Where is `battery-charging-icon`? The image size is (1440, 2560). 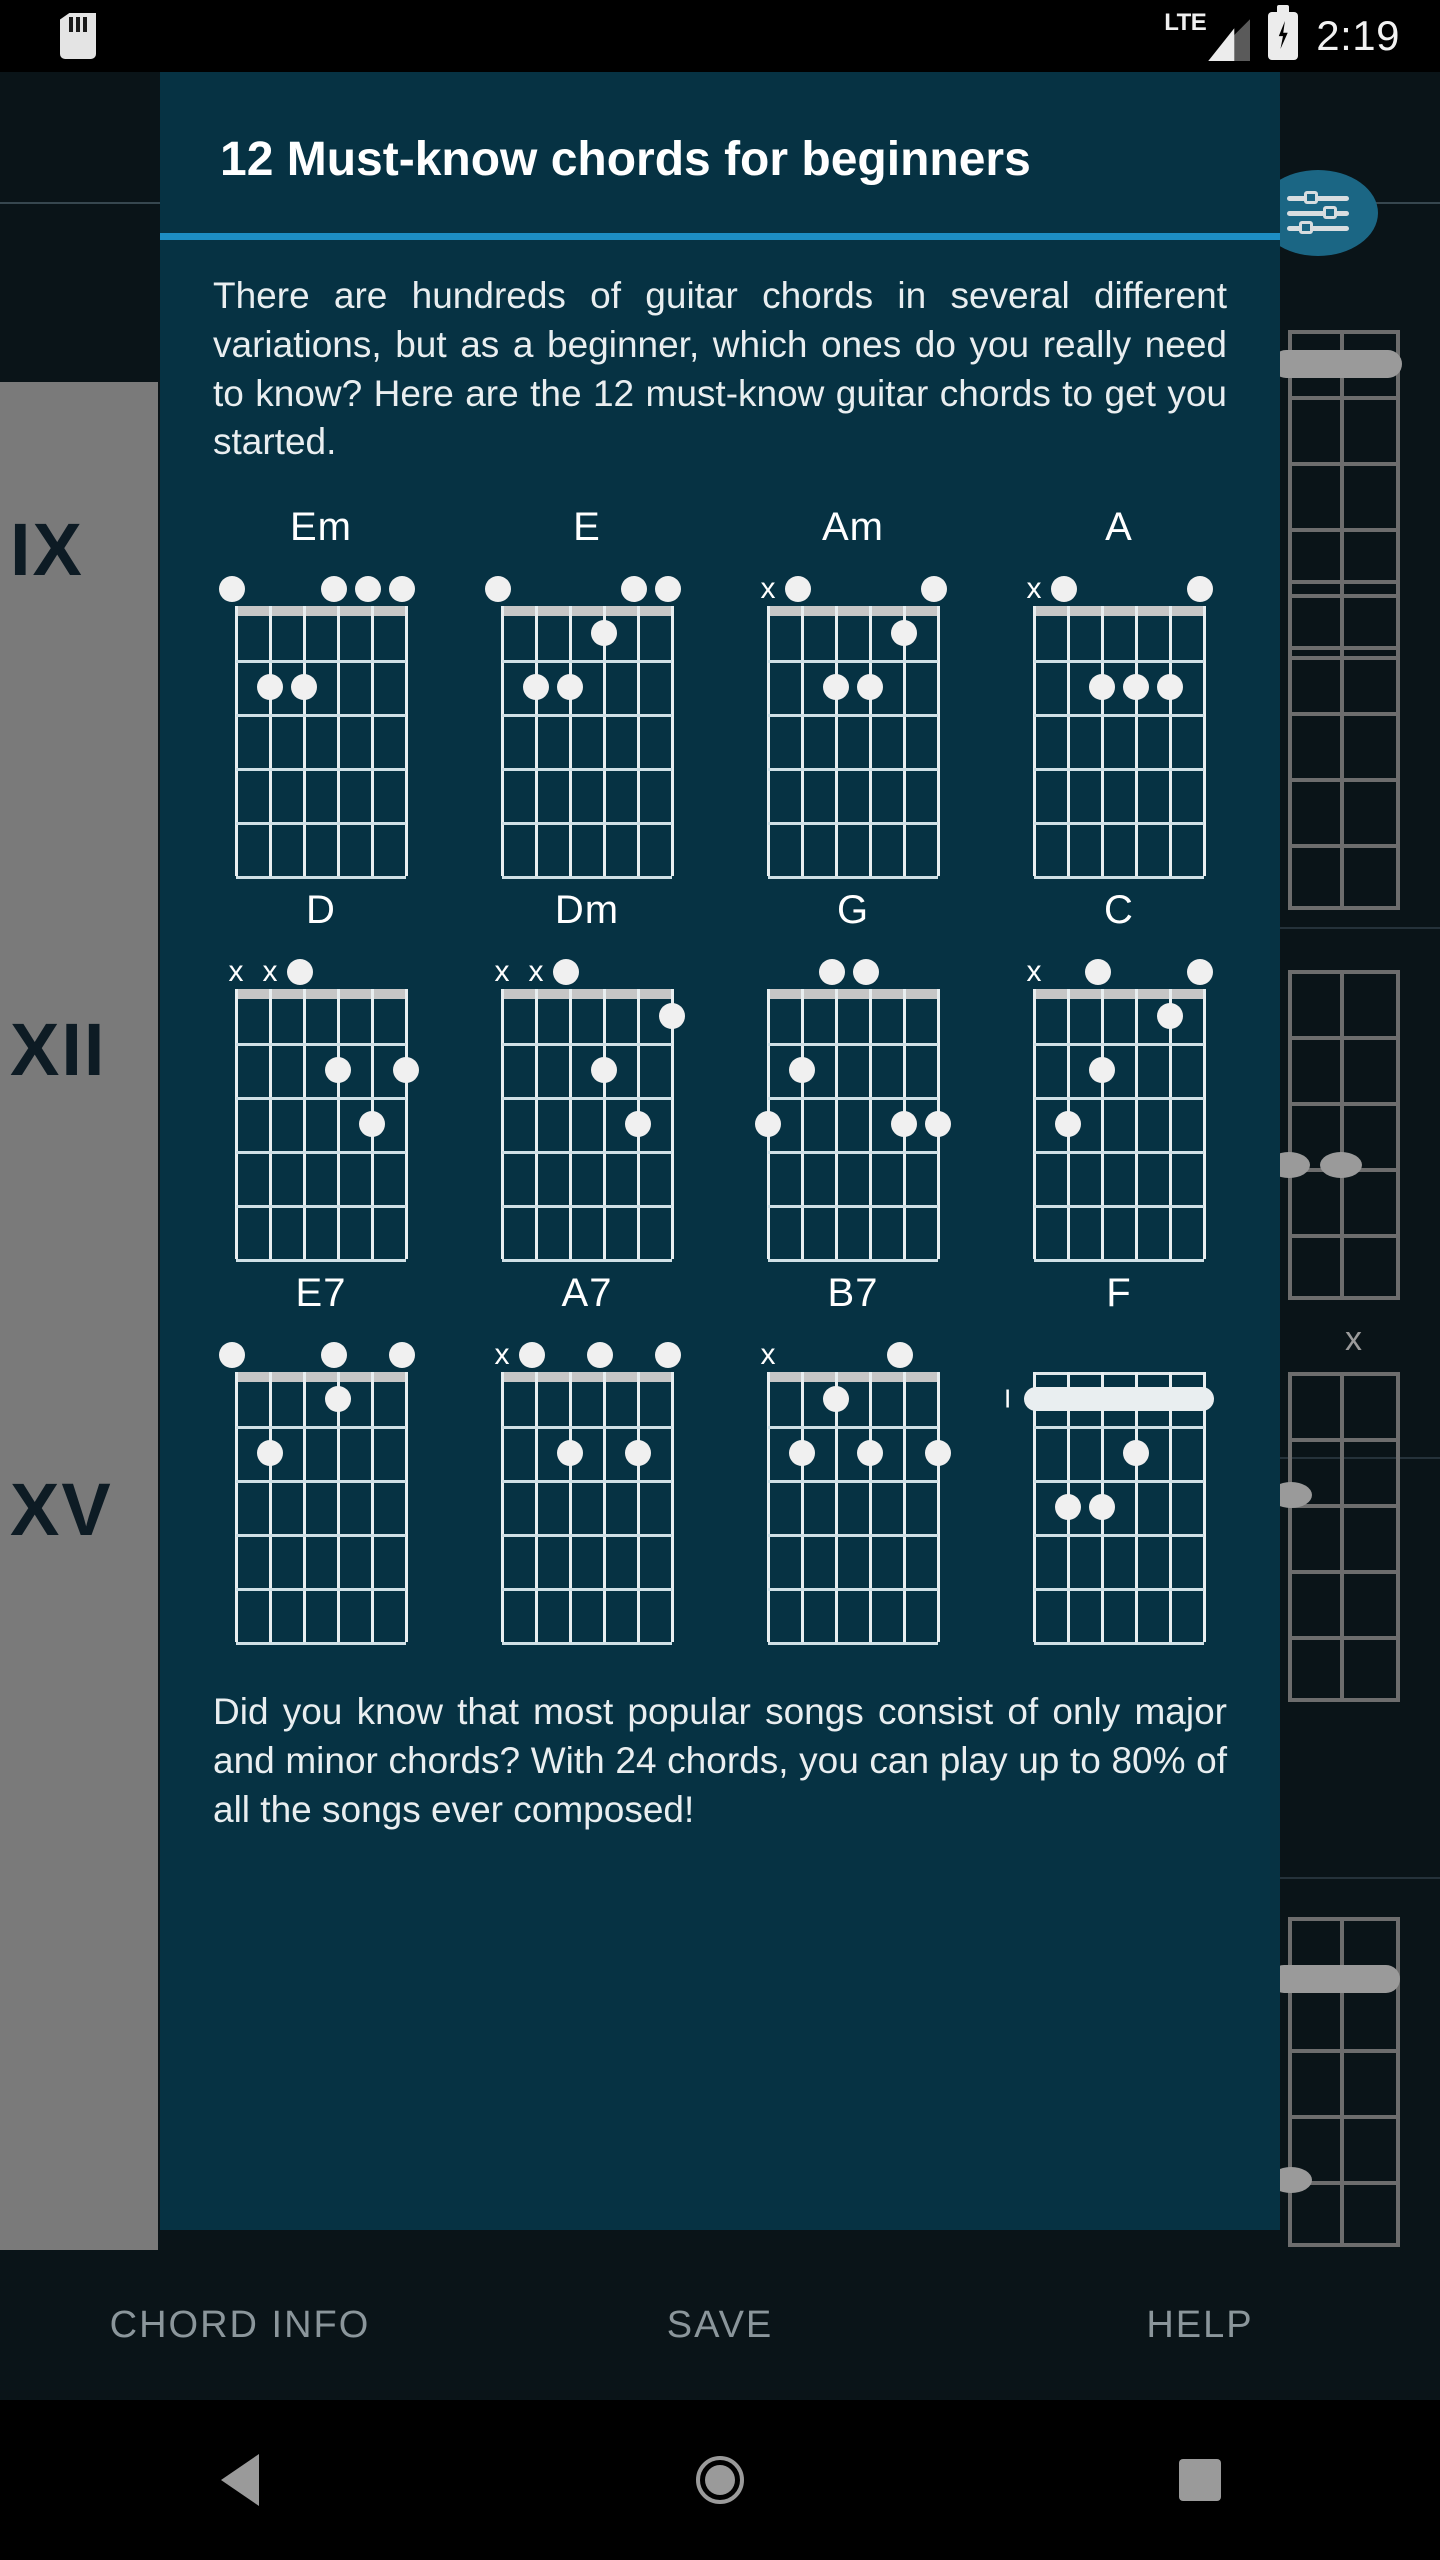
battery-charging-icon is located at coordinates (1283, 32).